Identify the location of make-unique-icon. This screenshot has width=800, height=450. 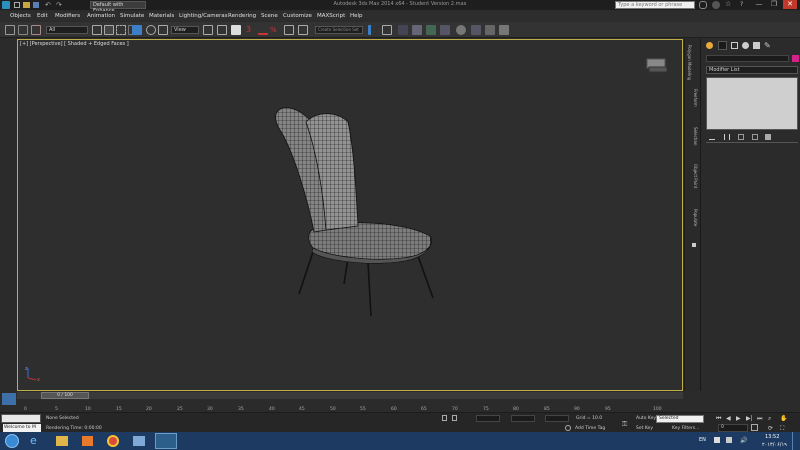
(741, 137).